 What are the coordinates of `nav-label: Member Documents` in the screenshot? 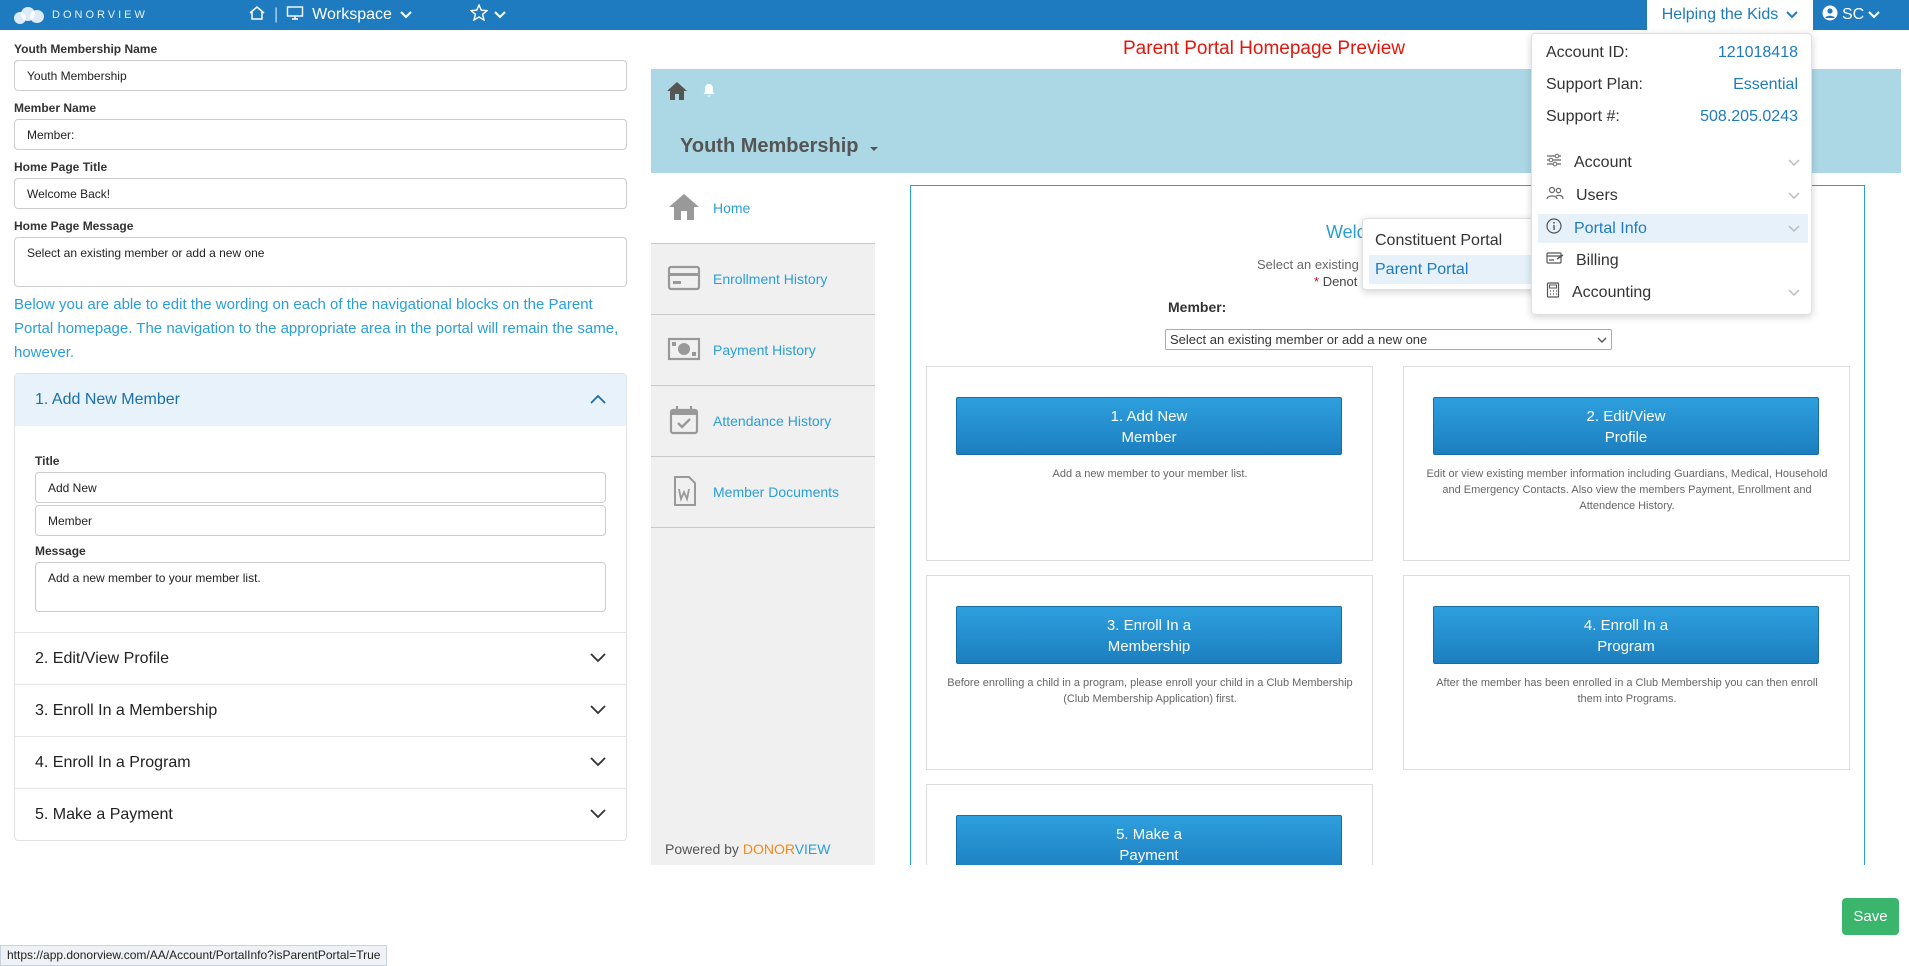 It's located at (776, 492).